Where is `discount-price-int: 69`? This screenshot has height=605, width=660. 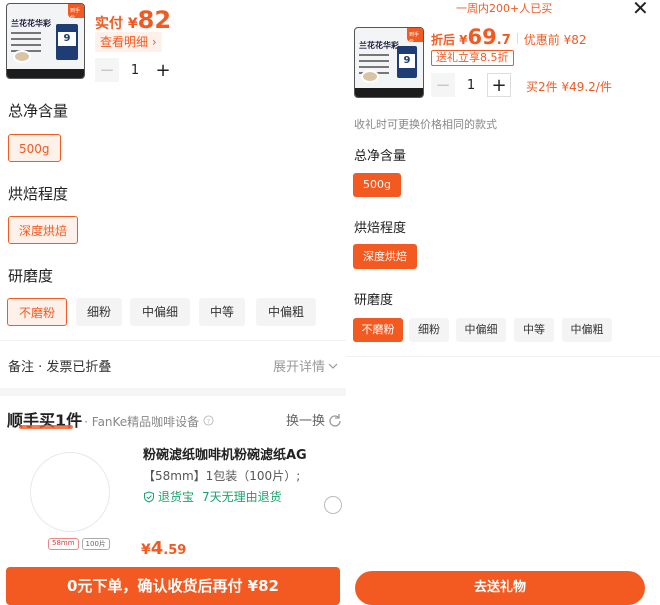
discount-price-int: 69 is located at coordinates (482, 37).